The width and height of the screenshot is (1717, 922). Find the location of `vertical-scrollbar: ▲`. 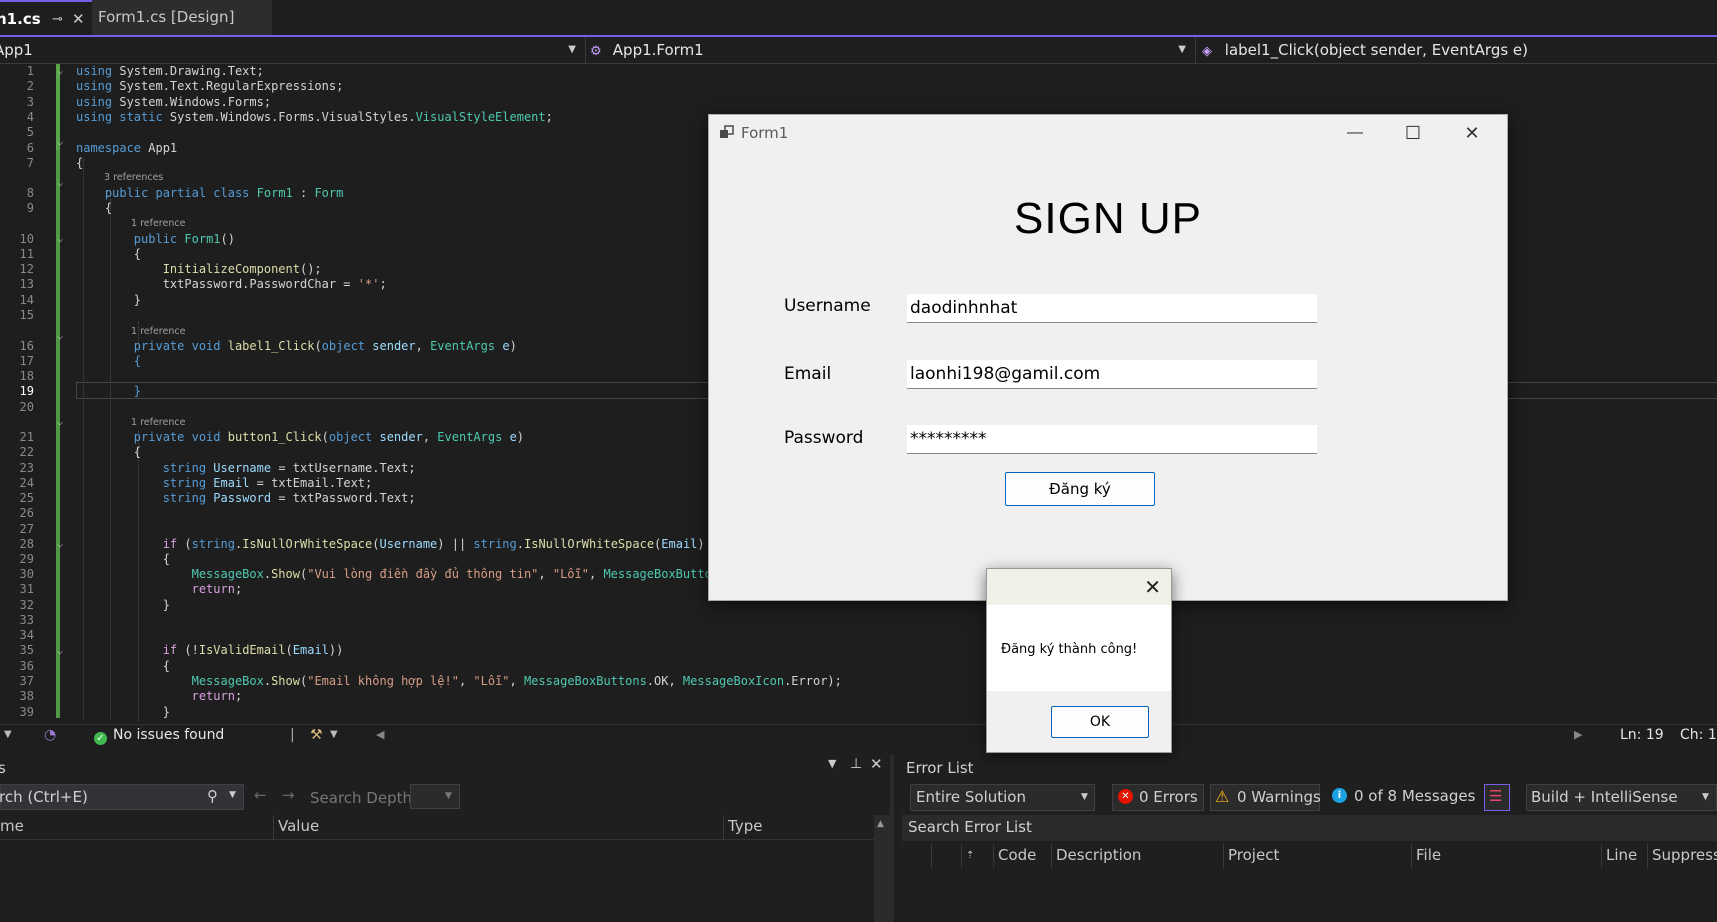

vertical-scrollbar: ▲ is located at coordinates (882, 868).